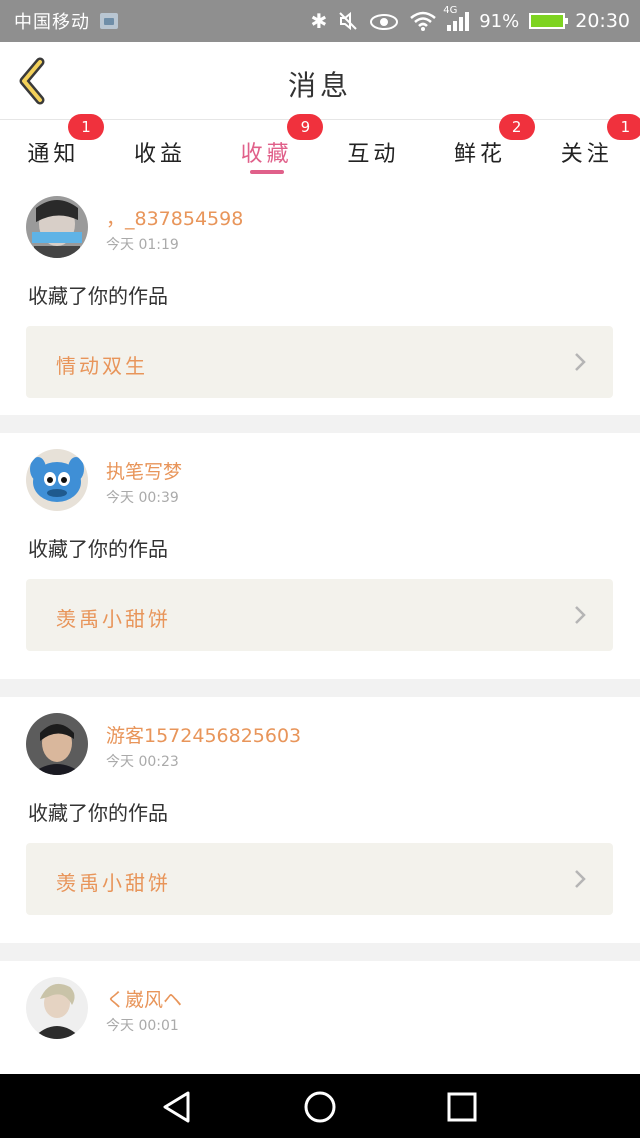  What do you see at coordinates (144, 998) in the screenshot?
I see `username: く崴风ヘ` at bounding box center [144, 998].